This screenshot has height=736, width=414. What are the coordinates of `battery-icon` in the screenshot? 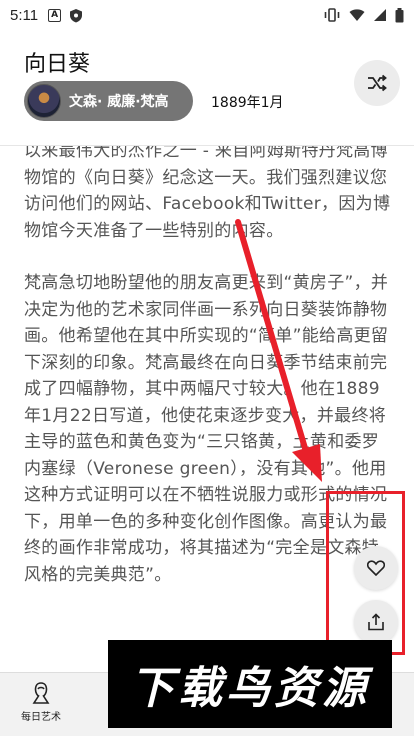 It's located at (399, 14).